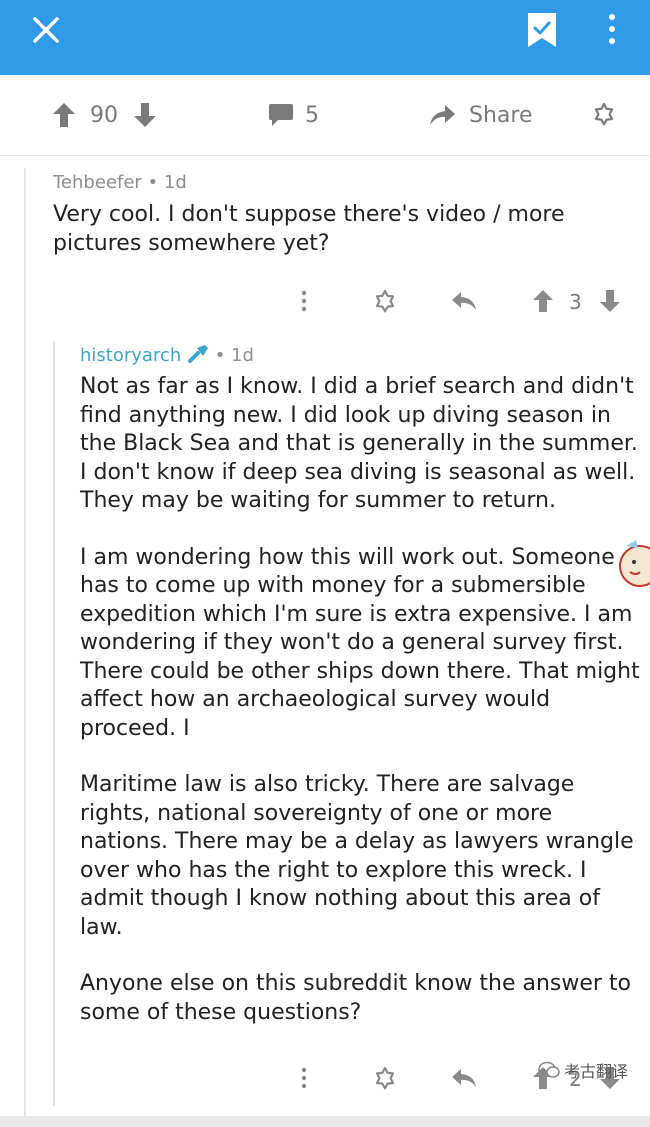  Describe the element at coordinates (25, 642) in the screenshot. I see `thread-line` at that location.